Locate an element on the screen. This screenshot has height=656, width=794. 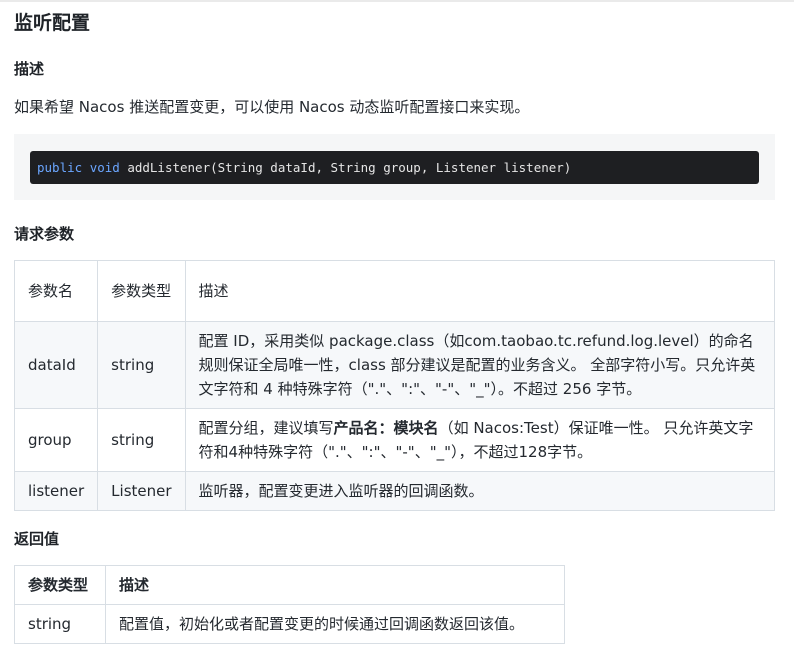
return-desc: 配置值，初始化或者配置变更的时候通过回调函数返回该值。 is located at coordinates (335, 624).